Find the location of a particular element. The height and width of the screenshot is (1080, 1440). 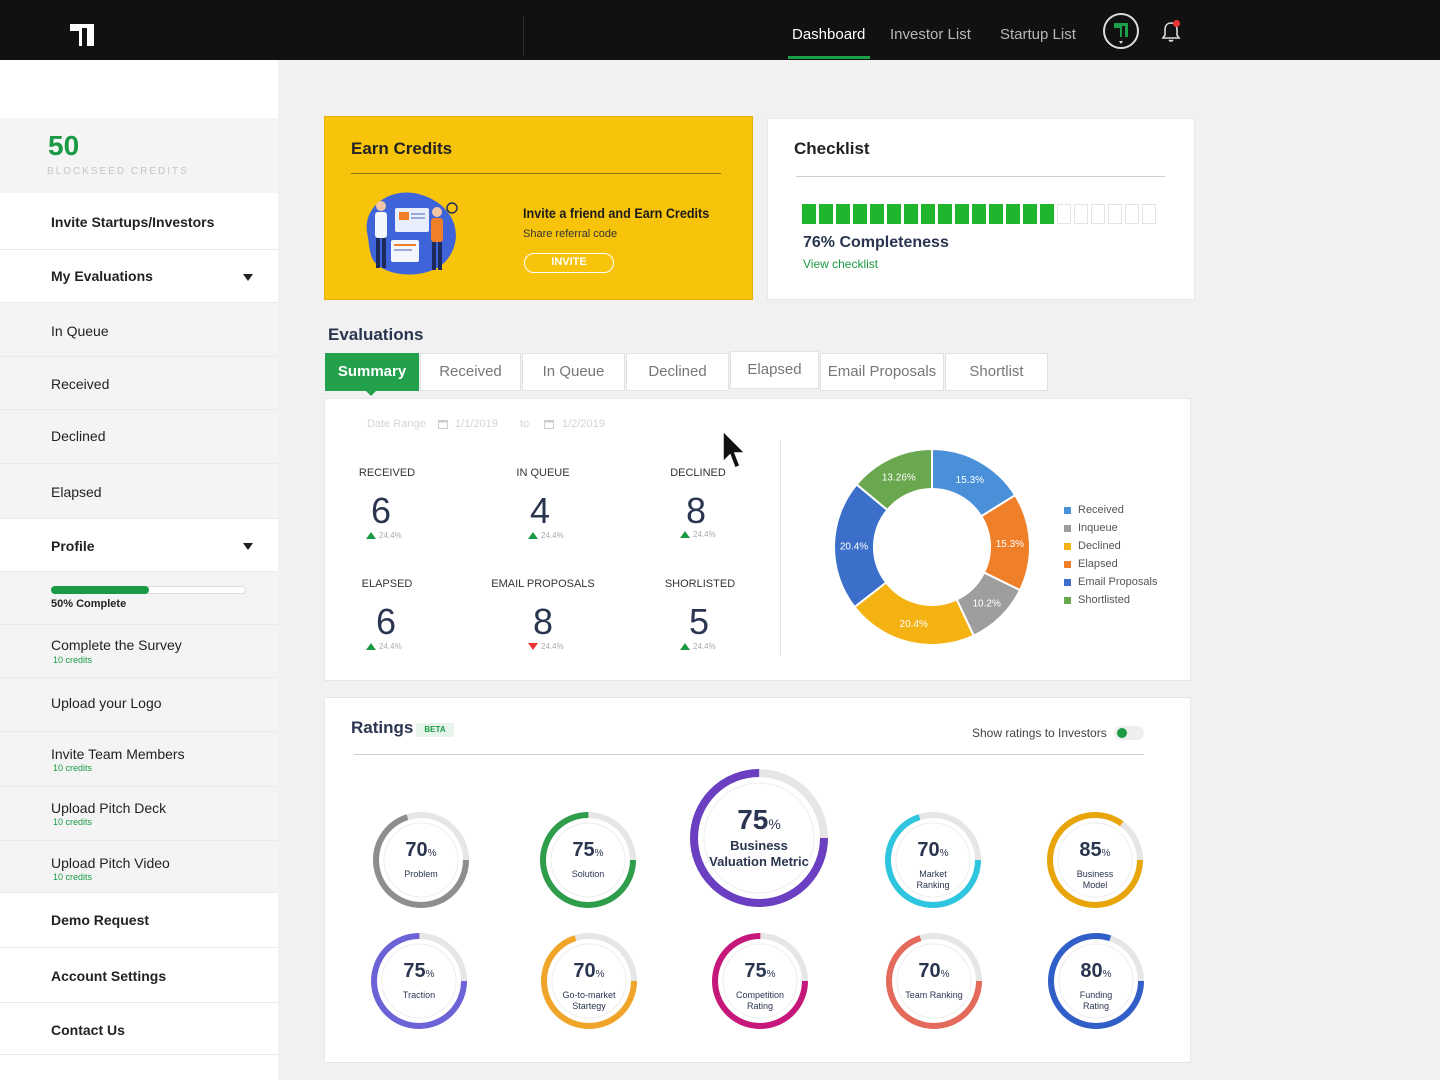

sidebar-item-my-evaluations: My Evaluations is located at coordinates (139, 276).